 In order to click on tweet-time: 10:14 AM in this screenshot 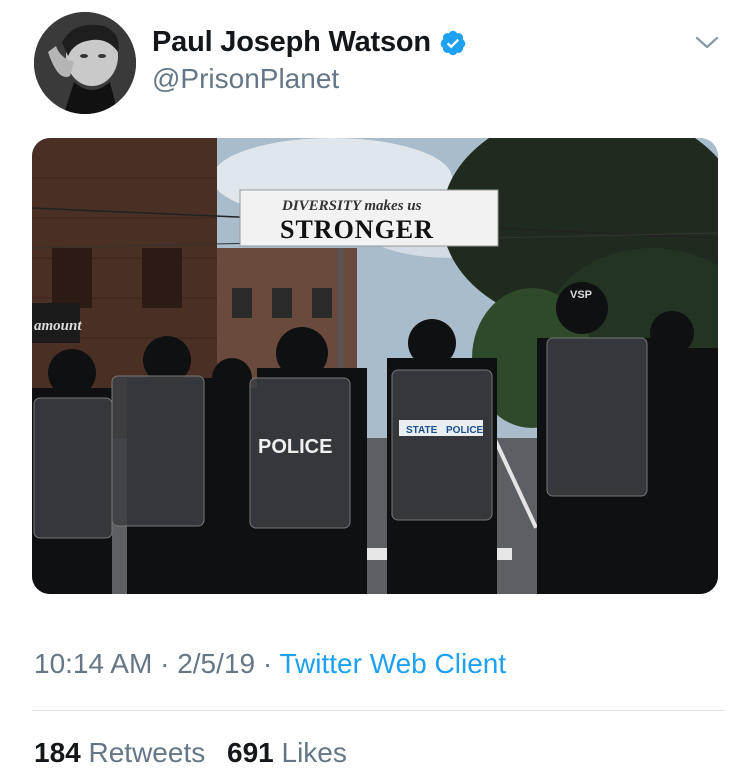, I will do `click(93, 663)`.